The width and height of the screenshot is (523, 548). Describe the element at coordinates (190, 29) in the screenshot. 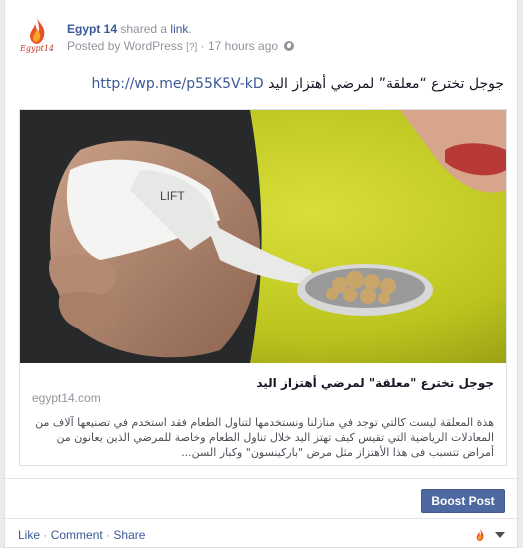

I see `action-period: .` at that location.